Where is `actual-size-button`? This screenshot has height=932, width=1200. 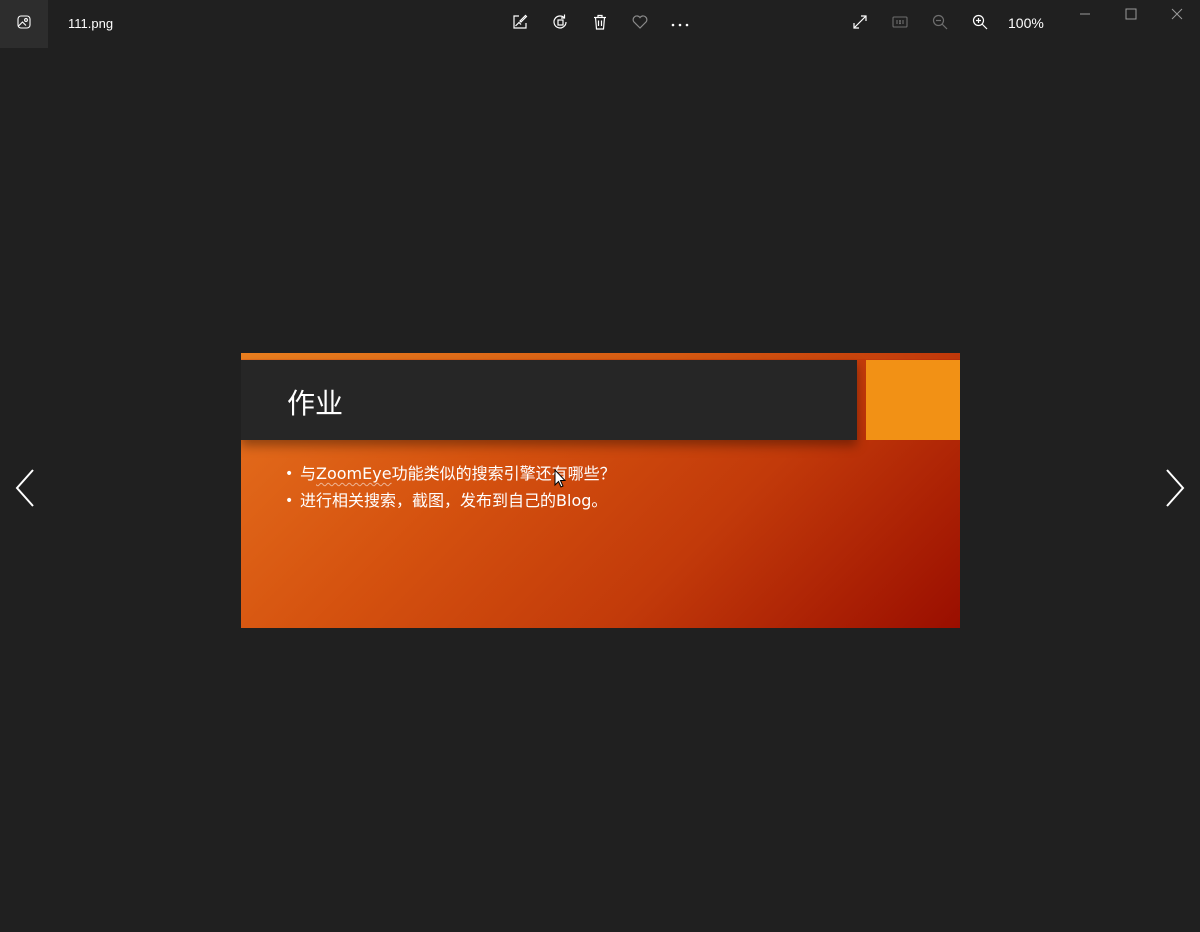
actual-size-button is located at coordinates (900, 24).